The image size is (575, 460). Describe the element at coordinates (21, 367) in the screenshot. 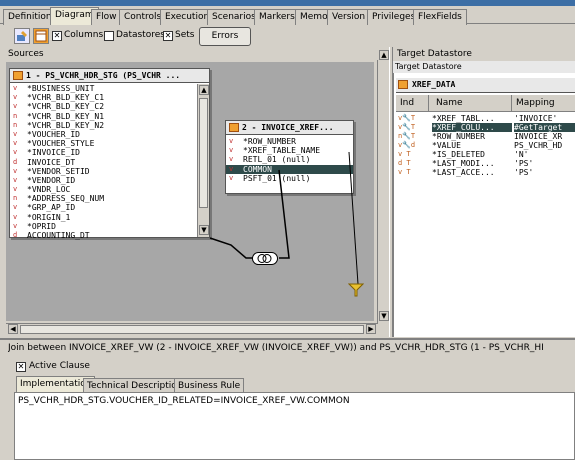

I see `active-clause-checkbox: ✕` at that location.